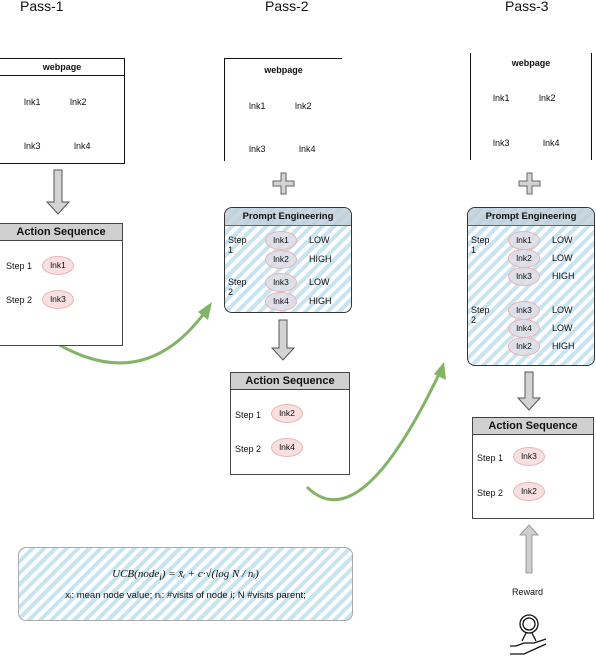  What do you see at coordinates (533, 468) in the screenshot?
I see `action-sequence-pass3: Action Sequence Step 1 lnk3 Step 2 lnk2` at bounding box center [533, 468].